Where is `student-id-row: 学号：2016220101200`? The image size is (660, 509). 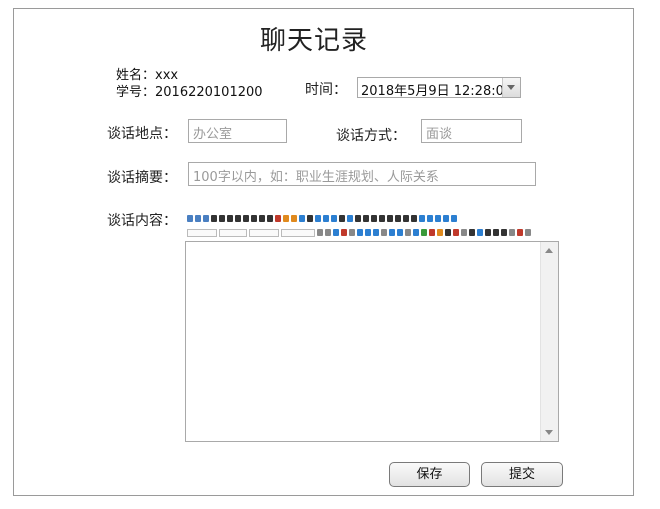
student-id-row: 学号：2016220101200 is located at coordinates (189, 90).